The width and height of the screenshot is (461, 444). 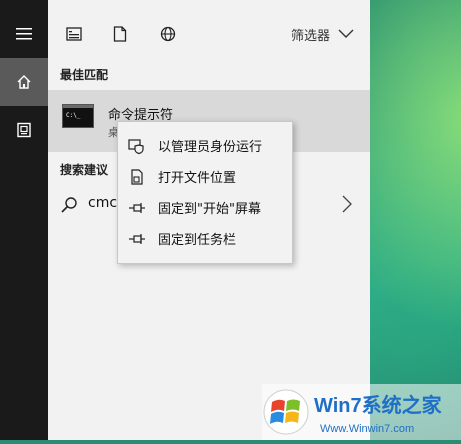 I want to click on app-window-icon, so click(x=74, y=34).